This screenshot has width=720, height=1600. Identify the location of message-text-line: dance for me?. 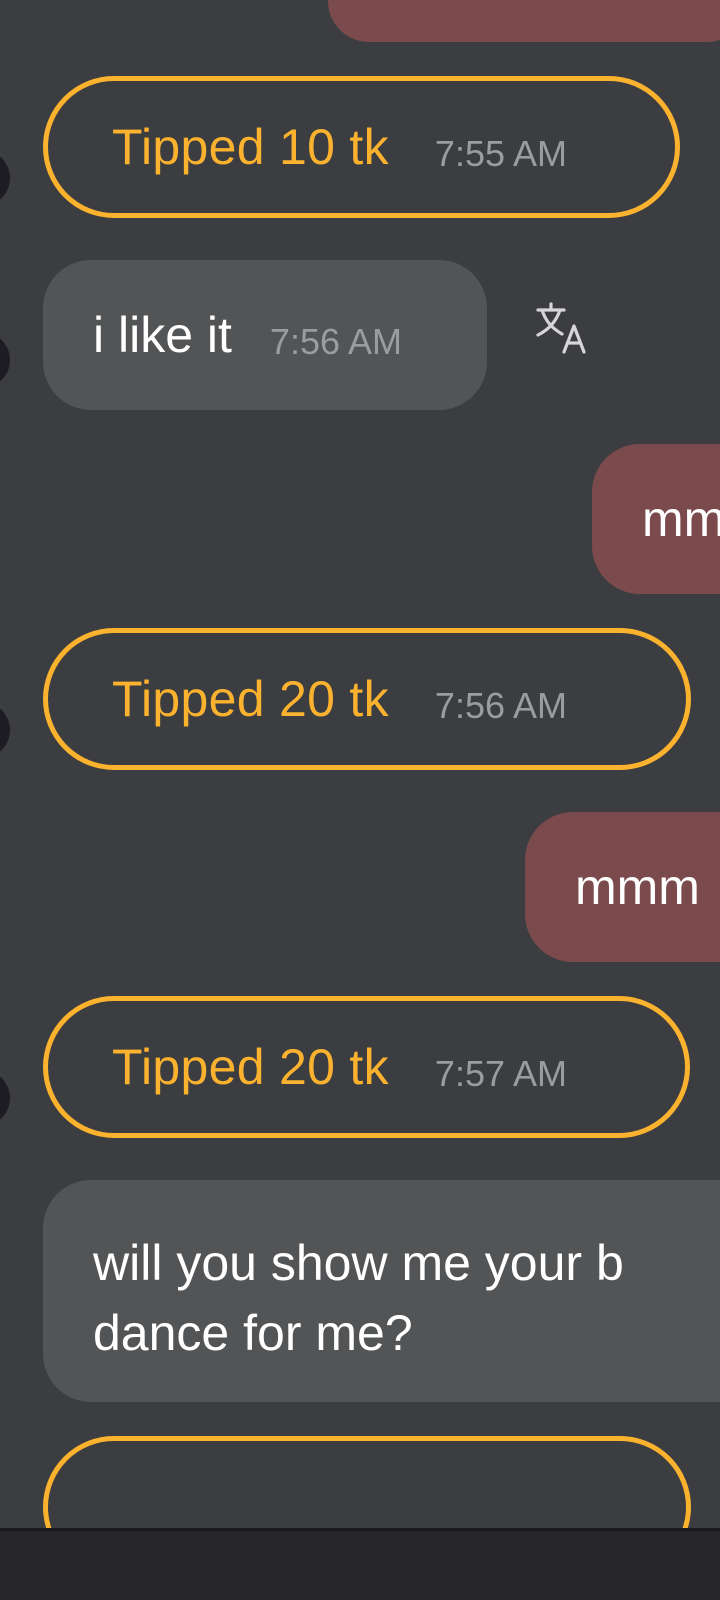
(253, 1333).